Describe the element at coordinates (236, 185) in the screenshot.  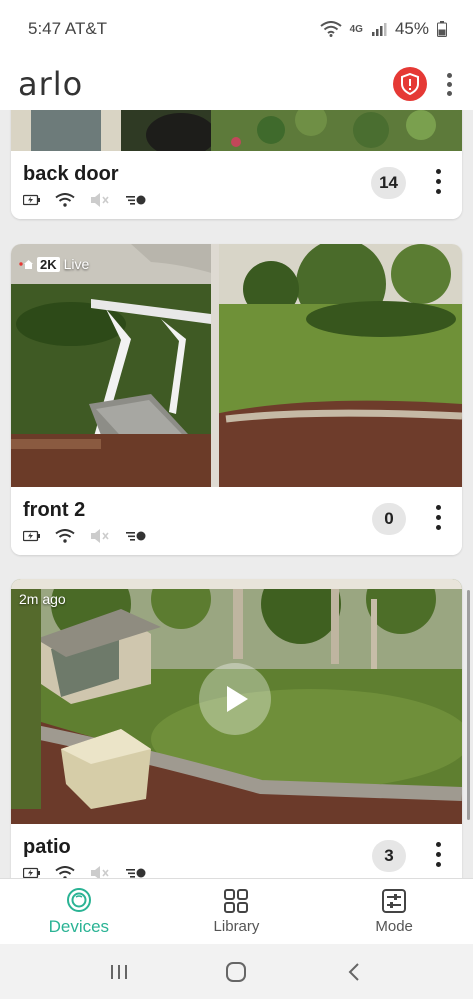
I see `camera-footer-back-door: back door 14` at that location.